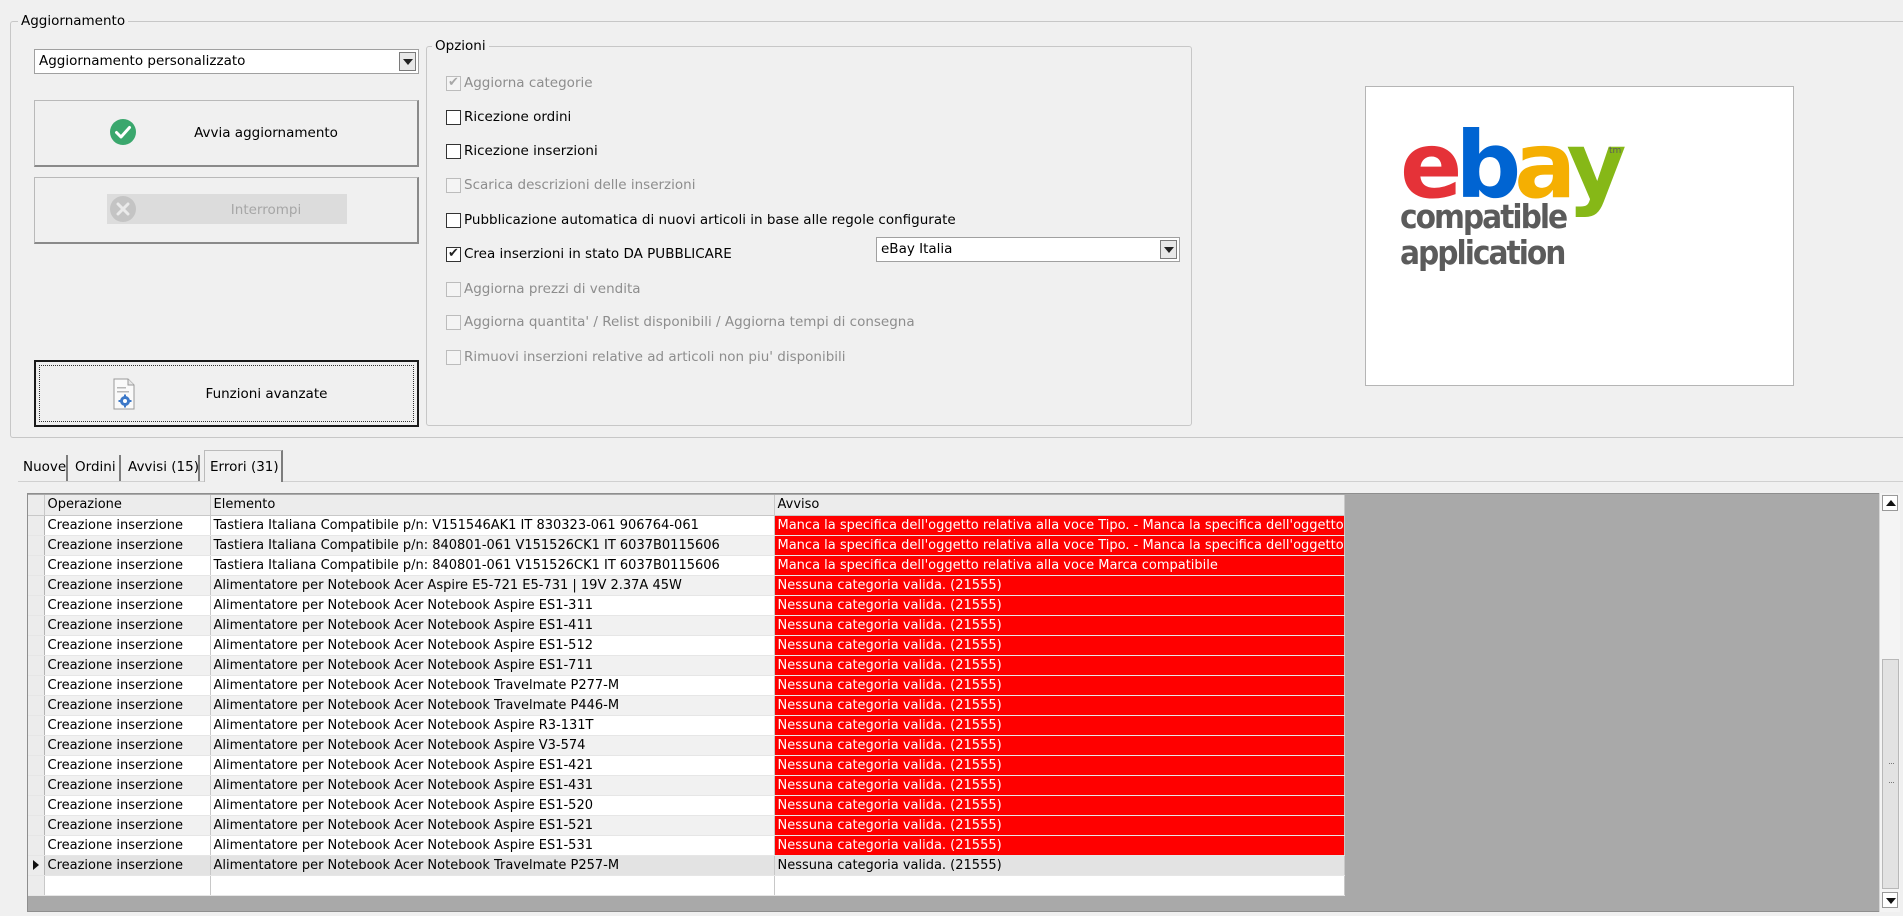 The height and width of the screenshot is (916, 1903). I want to click on option-label-6: Aggiorna prezzi di vendita, so click(552, 289).